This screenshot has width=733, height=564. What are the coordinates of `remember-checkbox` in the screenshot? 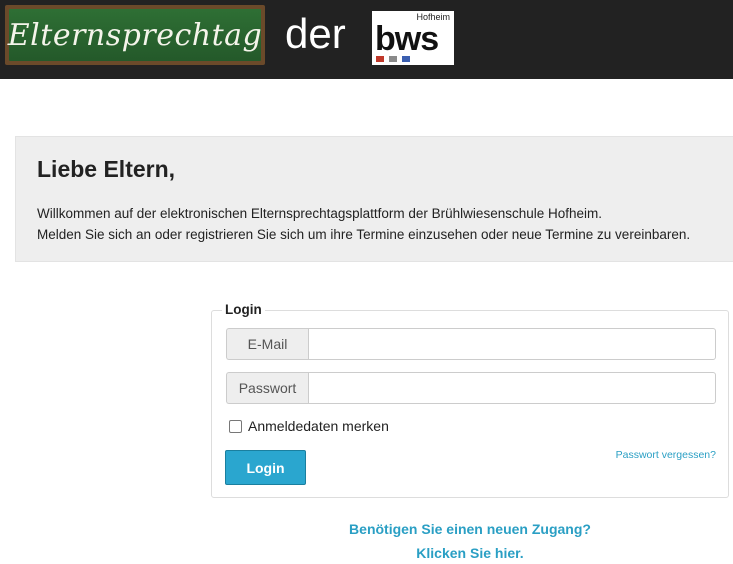 It's located at (235, 426).